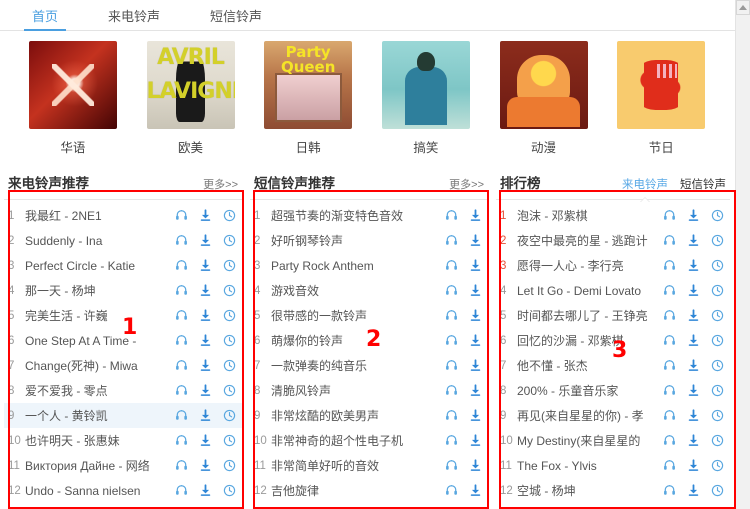 This screenshot has width=750, height=509. Describe the element at coordinates (742, 254) in the screenshot. I see `page-scrollbar` at that location.